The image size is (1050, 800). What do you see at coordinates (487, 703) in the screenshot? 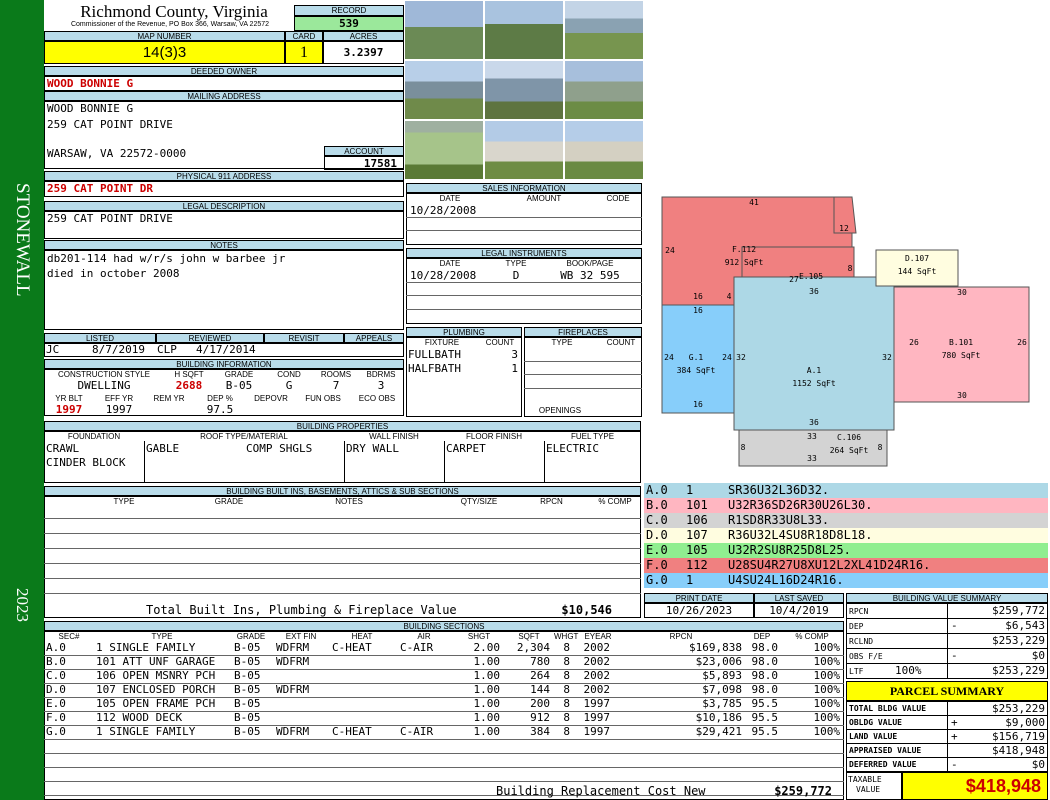
I see `section-cell: 1.00` at bounding box center [487, 703].